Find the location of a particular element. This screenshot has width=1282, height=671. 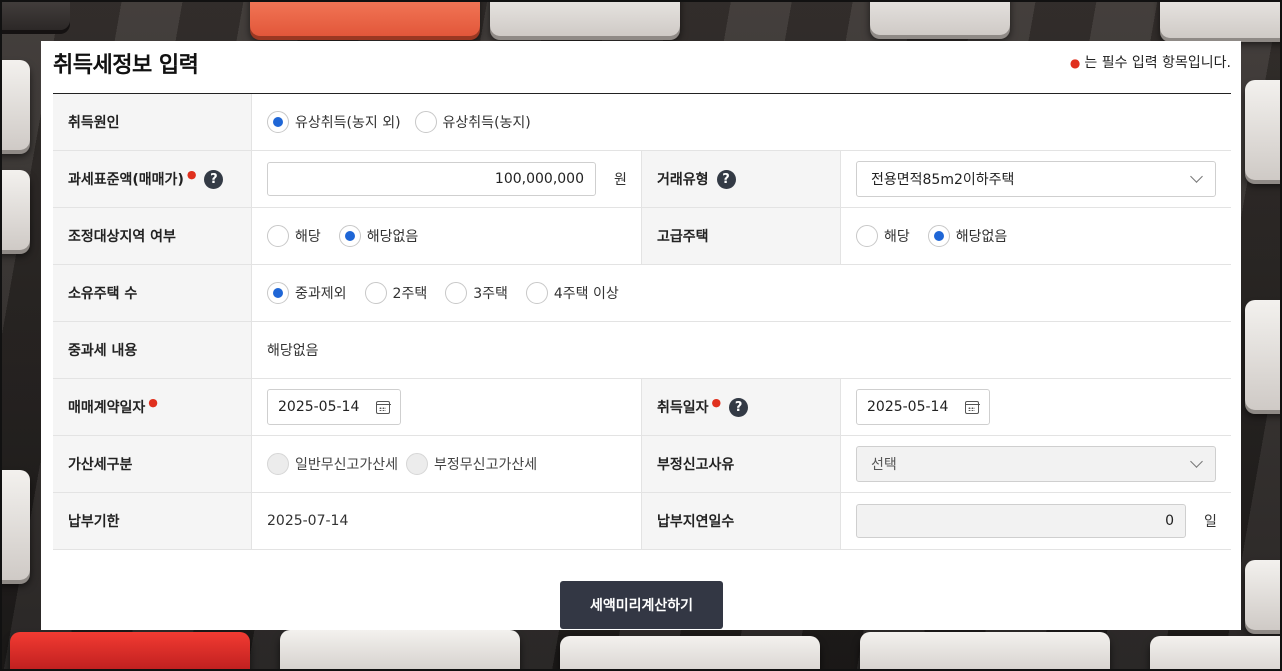

radio-houses-4plus: 4주택 이상 is located at coordinates (572, 293).